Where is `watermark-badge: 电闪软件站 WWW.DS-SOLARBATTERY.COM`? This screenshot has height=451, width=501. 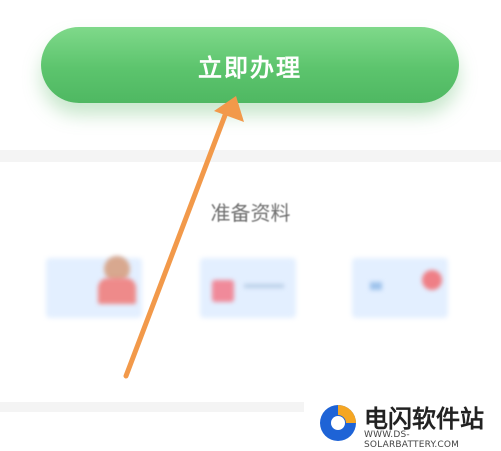
watermark-badge: 电闪软件站 WWW.DS-SOLARBATTERY.COM is located at coordinates (402, 422).